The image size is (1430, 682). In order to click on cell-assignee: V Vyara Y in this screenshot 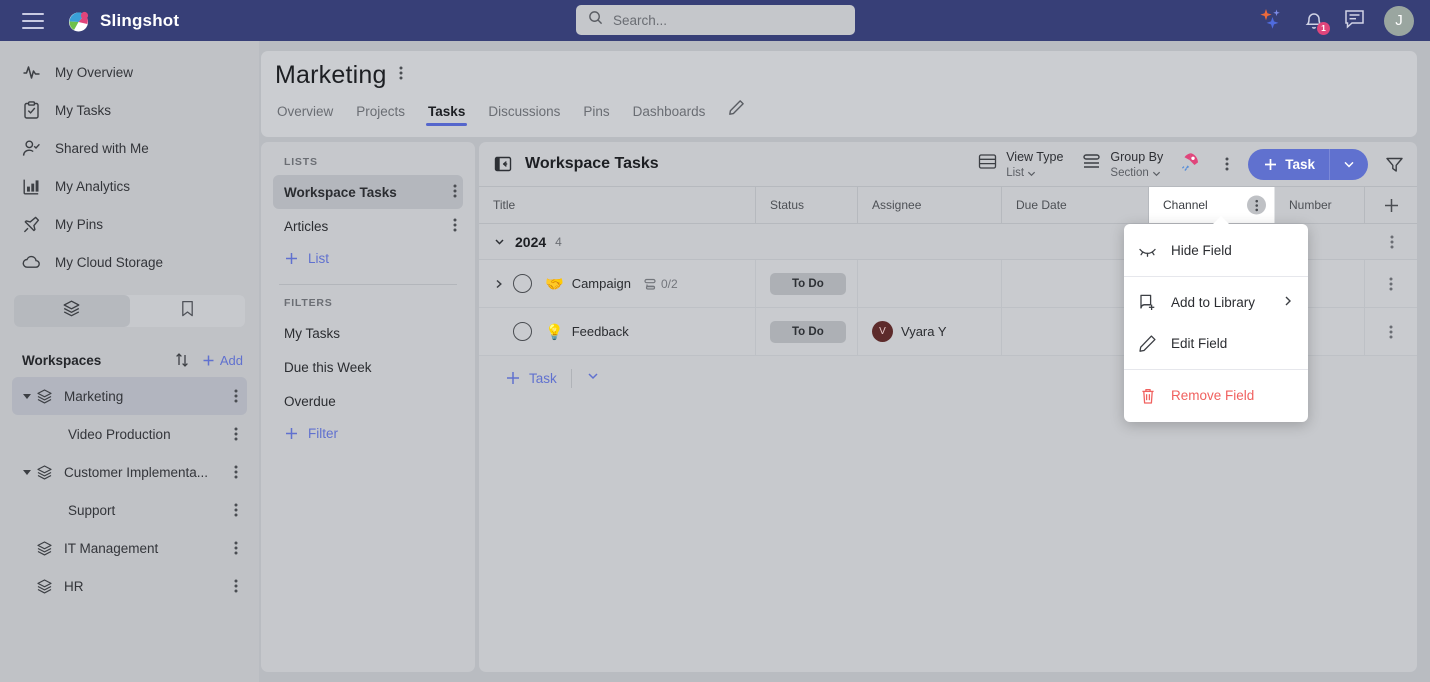, I will do `click(930, 331)`.